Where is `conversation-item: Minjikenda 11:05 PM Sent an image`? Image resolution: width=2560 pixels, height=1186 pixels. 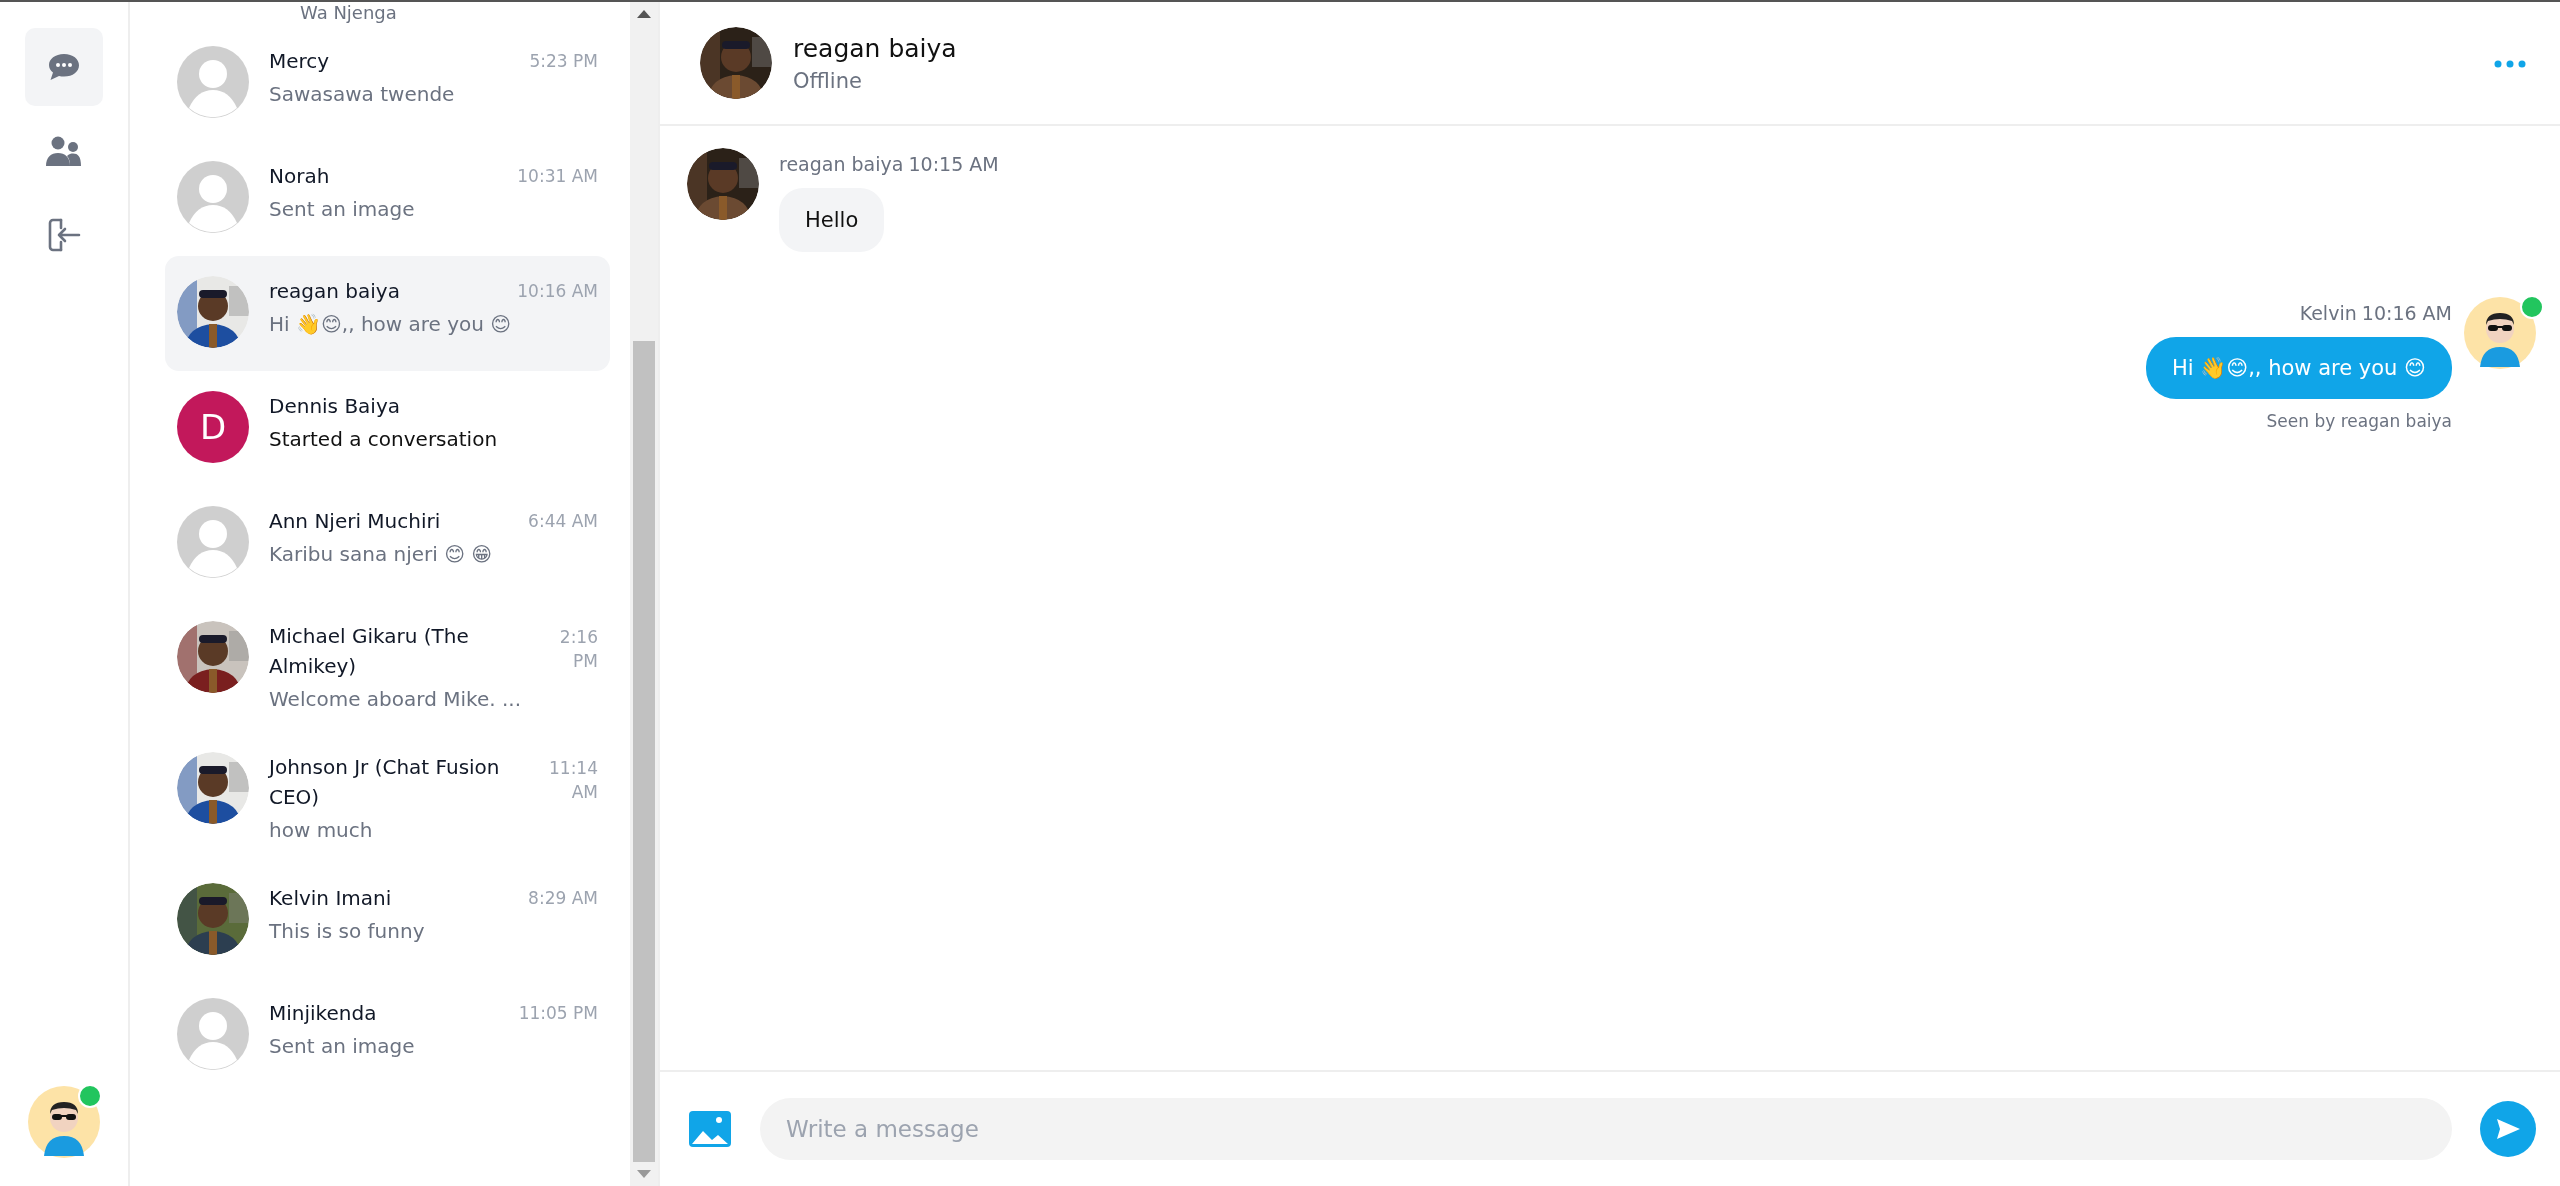
conversation-item: Minjikenda 11:05 PM Sent an image is located at coordinates (387, 1035).